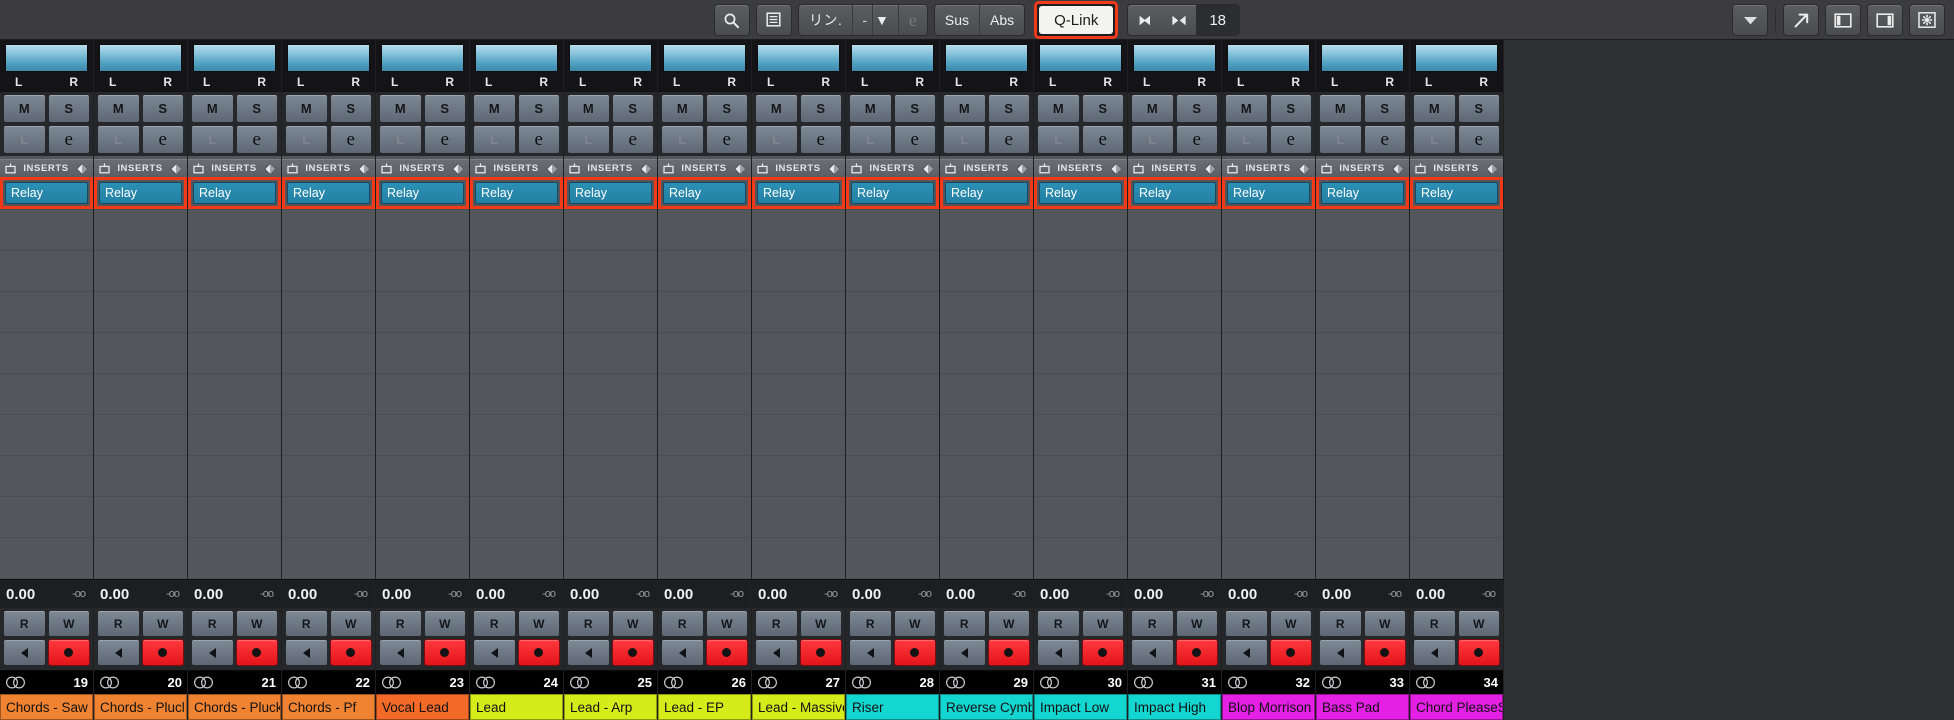 The width and height of the screenshot is (1954, 720). Describe the element at coordinates (1268, 707) in the screenshot. I see `track-name: Blop Morrison` at that location.